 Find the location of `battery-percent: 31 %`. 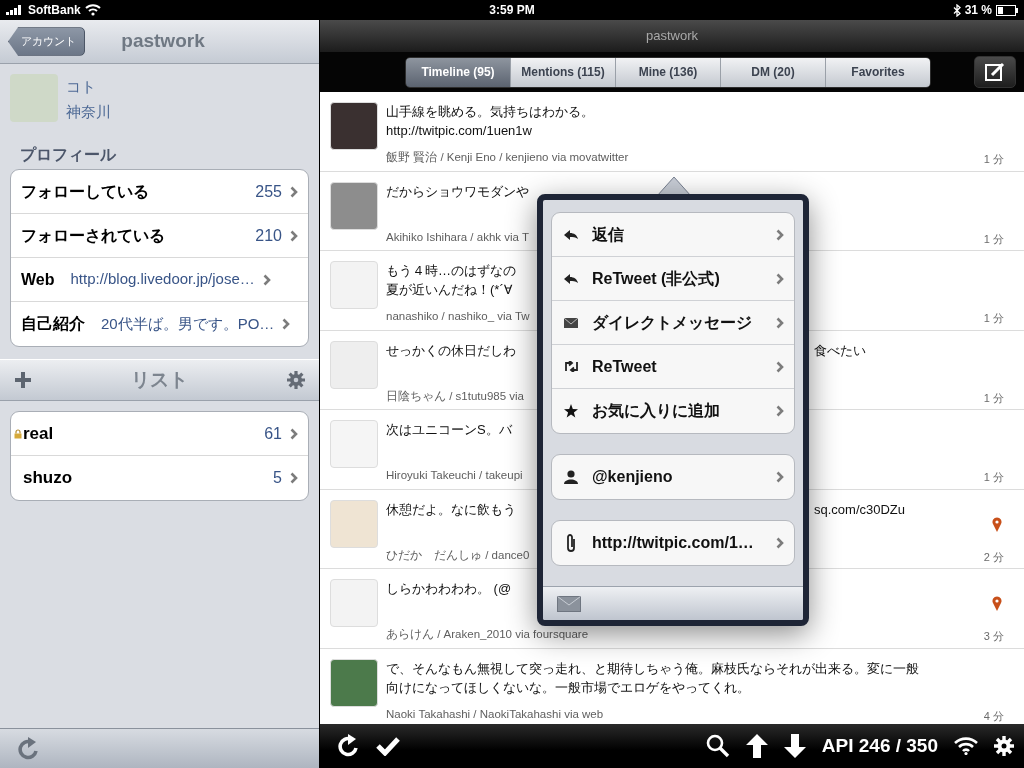

battery-percent: 31 % is located at coordinates (978, 10).